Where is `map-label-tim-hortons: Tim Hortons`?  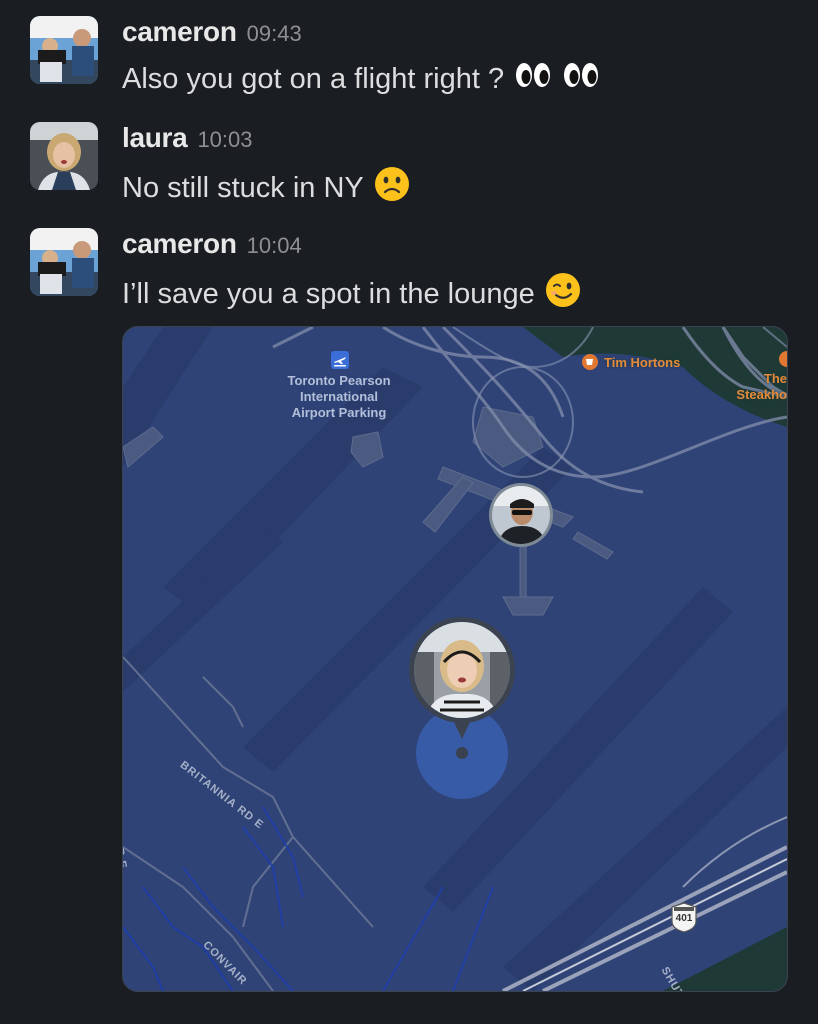 map-label-tim-hortons: Tim Hortons is located at coordinates (642, 363).